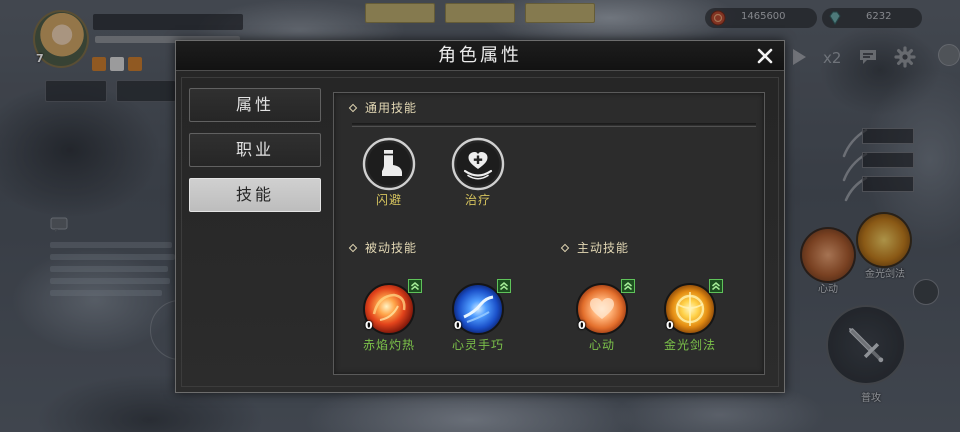 This screenshot has width=960, height=432. I want to click on heal-heart-icon, so click(478, 164).